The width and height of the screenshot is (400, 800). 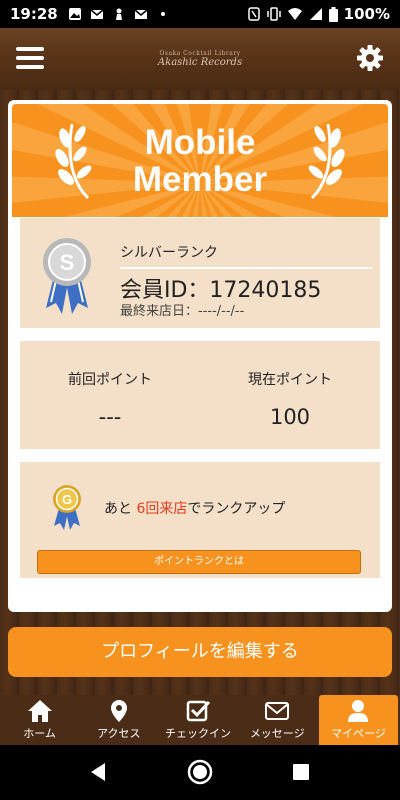 What do you see at coordinates (200, 520) in the screenshot?
I see `rankup-panel: G あと 6回来店でランクアップ ポイントランクとは` at bounding box center [200, 520].